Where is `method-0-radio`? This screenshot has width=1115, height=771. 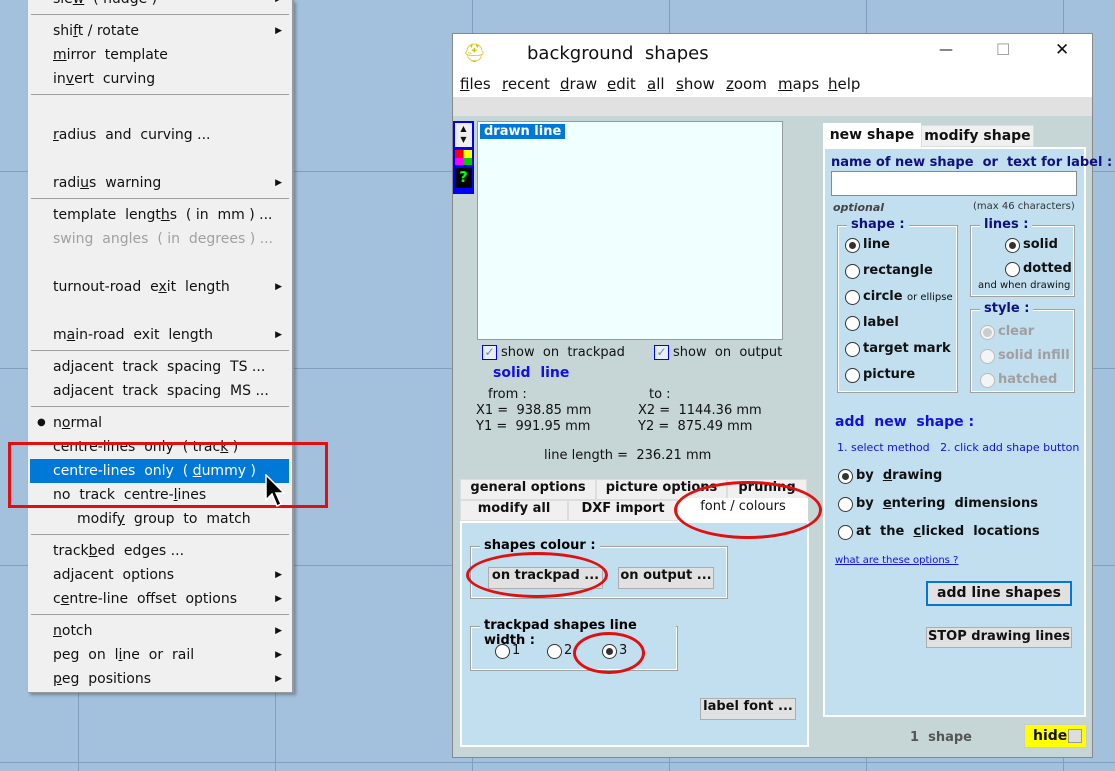
method-0-radio is located at coordinates (845, 476).